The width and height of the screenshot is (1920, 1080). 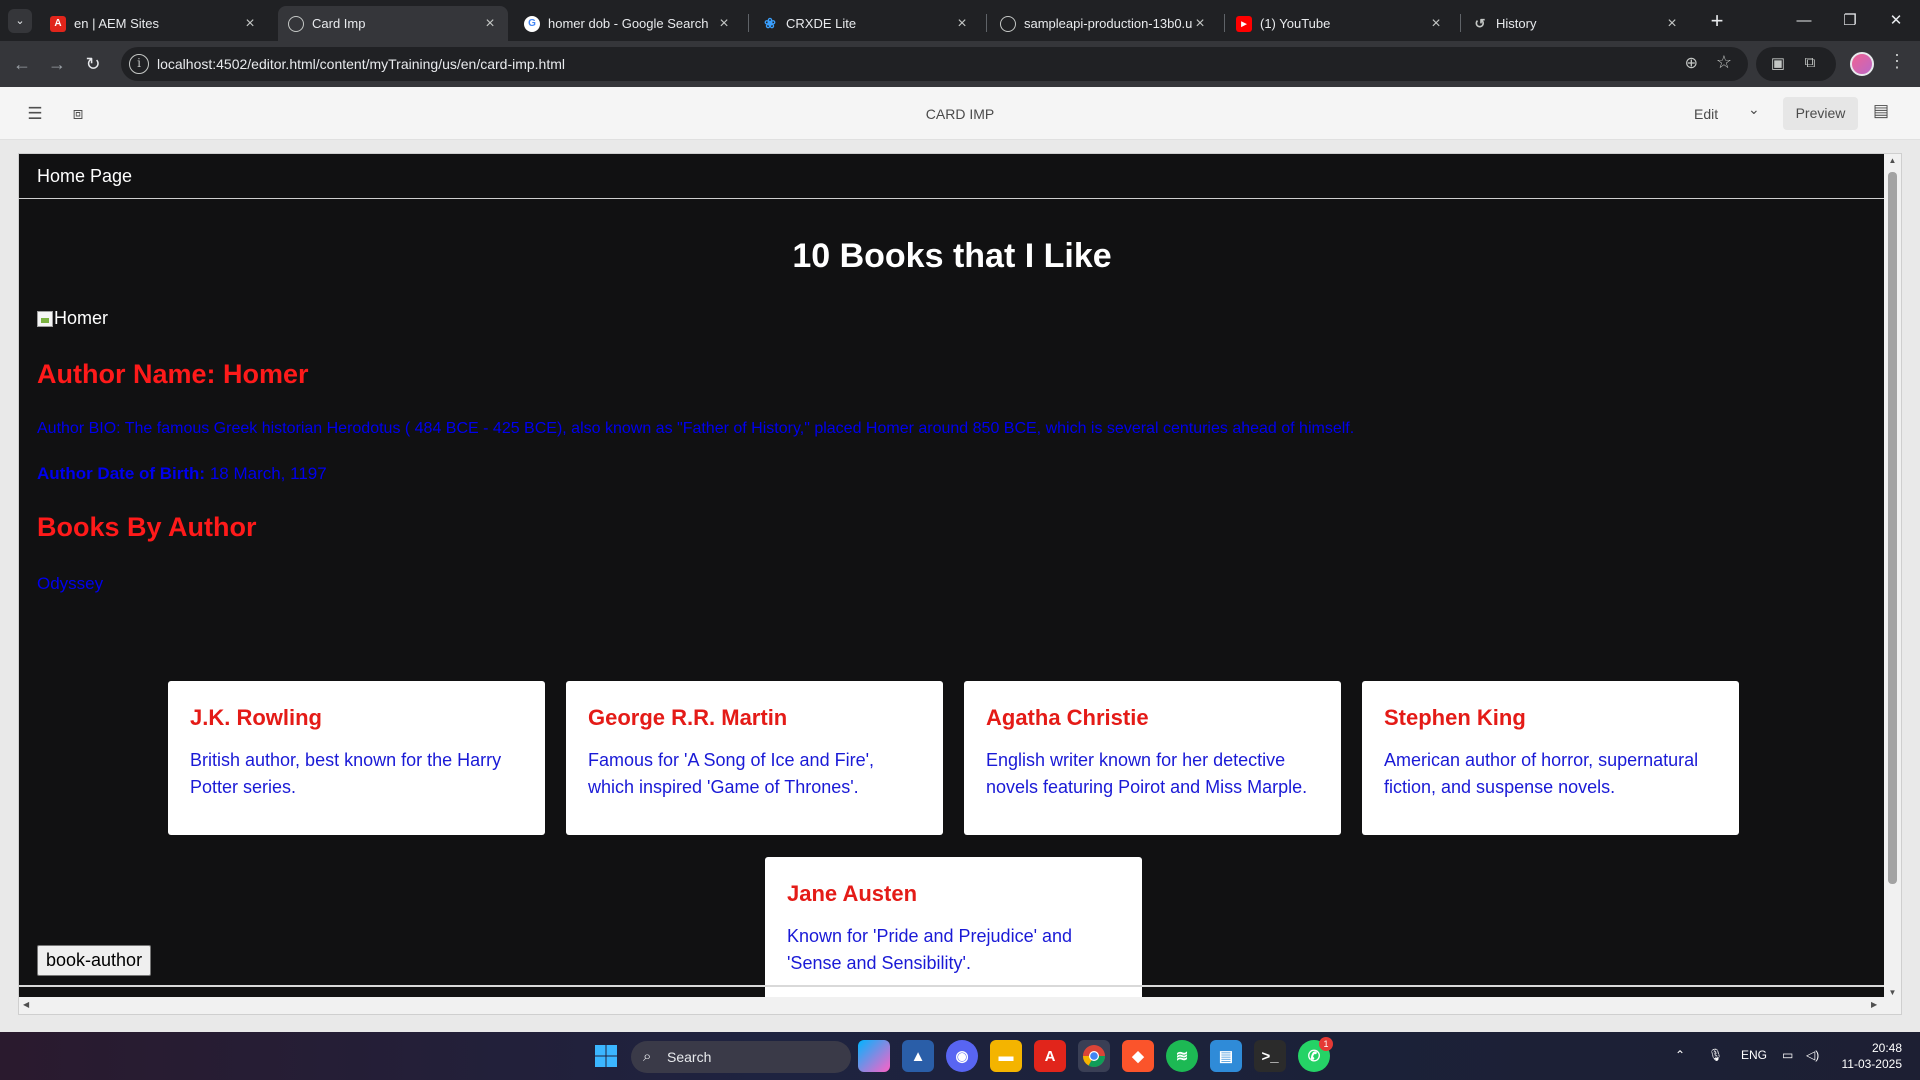 What do you see at coordinates (1326, 1044) in the screenshot?
I see `notification-badge: 1` at bounding box center [1326, 1044].